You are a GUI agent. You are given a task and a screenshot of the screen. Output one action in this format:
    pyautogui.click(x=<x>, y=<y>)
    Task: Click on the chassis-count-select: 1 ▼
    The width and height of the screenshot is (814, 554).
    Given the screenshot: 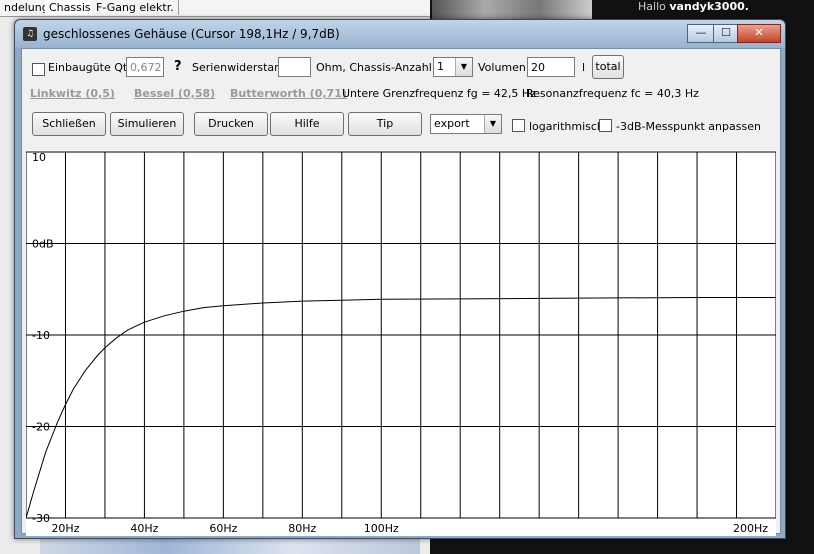 What is the action you would take?
    pyautogui.click(x=453, y=67)
    